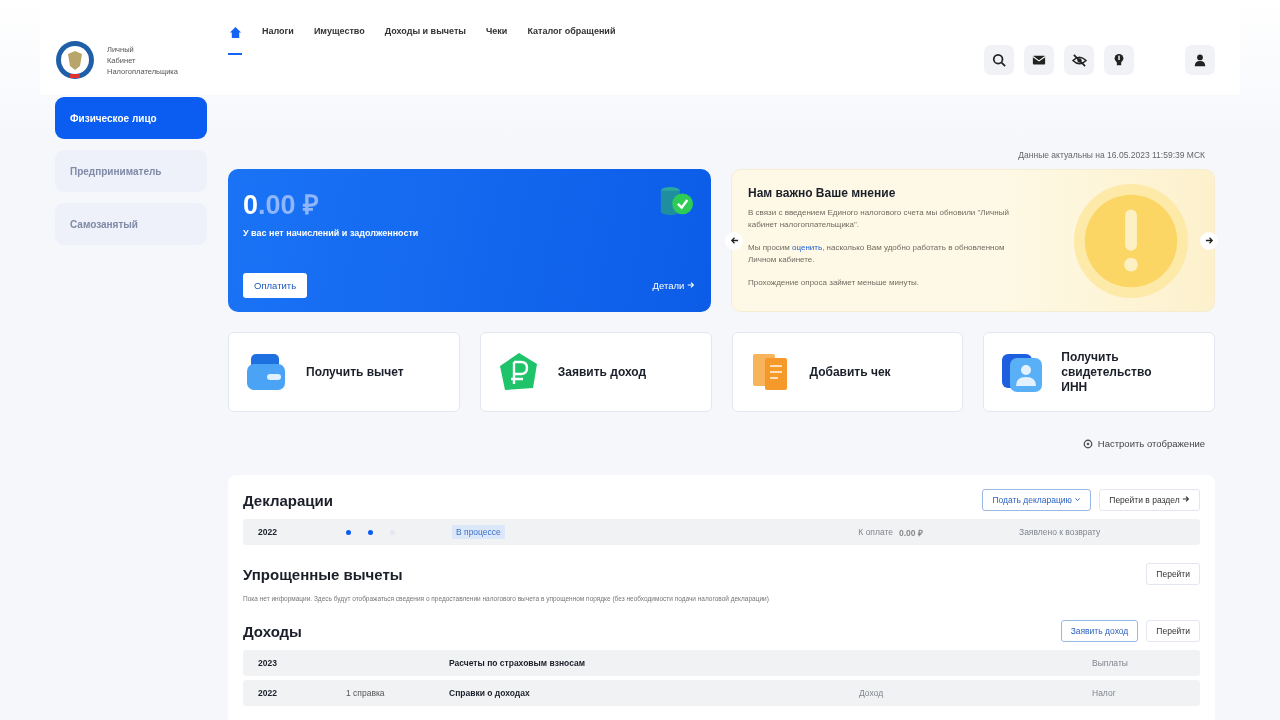  What do you see at coordinates (911, 532) in the screenshot?
I see `to-pay-amount: 0.00 ₽` at bounding box center [911, 532].